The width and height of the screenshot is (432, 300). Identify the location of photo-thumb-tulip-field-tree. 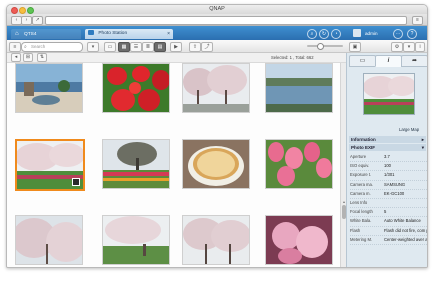
(136, 164).